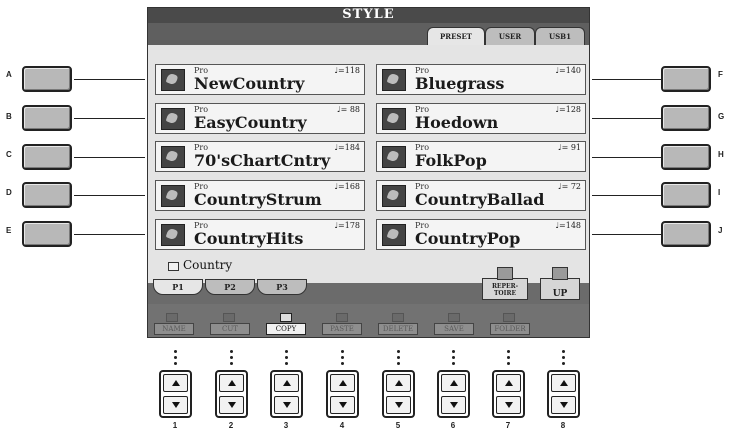  What do you see at coordinates (481, 156) in the screenshot?
I see `style-item-folkpop: Pro FolkPop ♩= 91` at bounding box center [481, 156].